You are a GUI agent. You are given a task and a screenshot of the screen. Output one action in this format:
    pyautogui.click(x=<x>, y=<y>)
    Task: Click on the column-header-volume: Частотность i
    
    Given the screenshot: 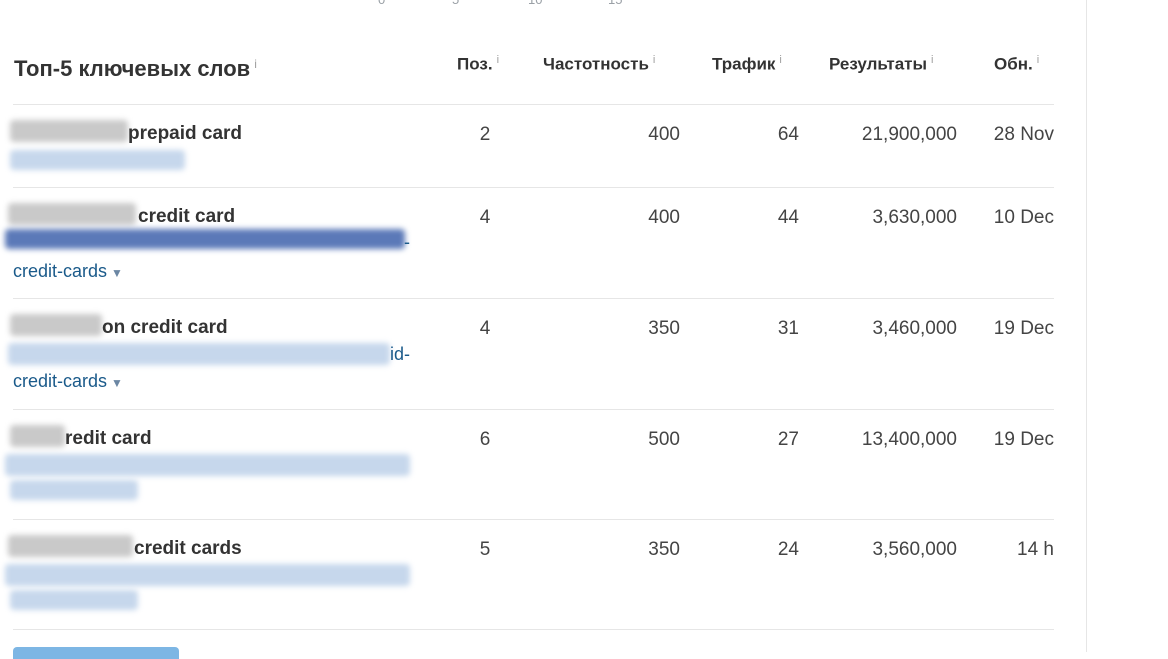 What is the action you would take?
    pyautogui.click(x=599, y=64)
    